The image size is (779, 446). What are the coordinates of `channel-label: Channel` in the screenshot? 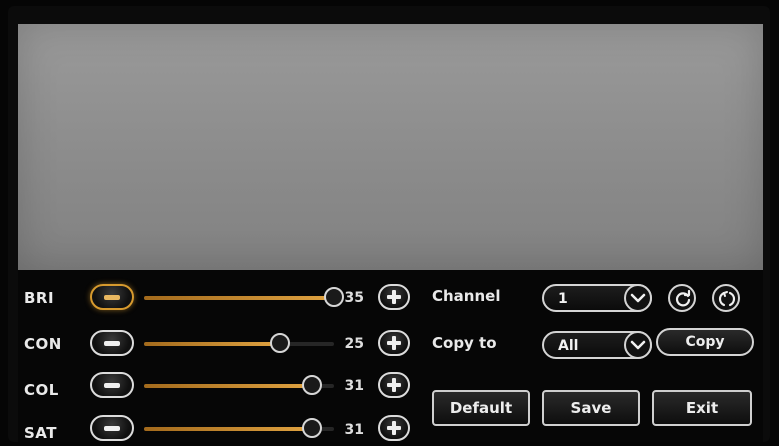 It's located at (466, 296).